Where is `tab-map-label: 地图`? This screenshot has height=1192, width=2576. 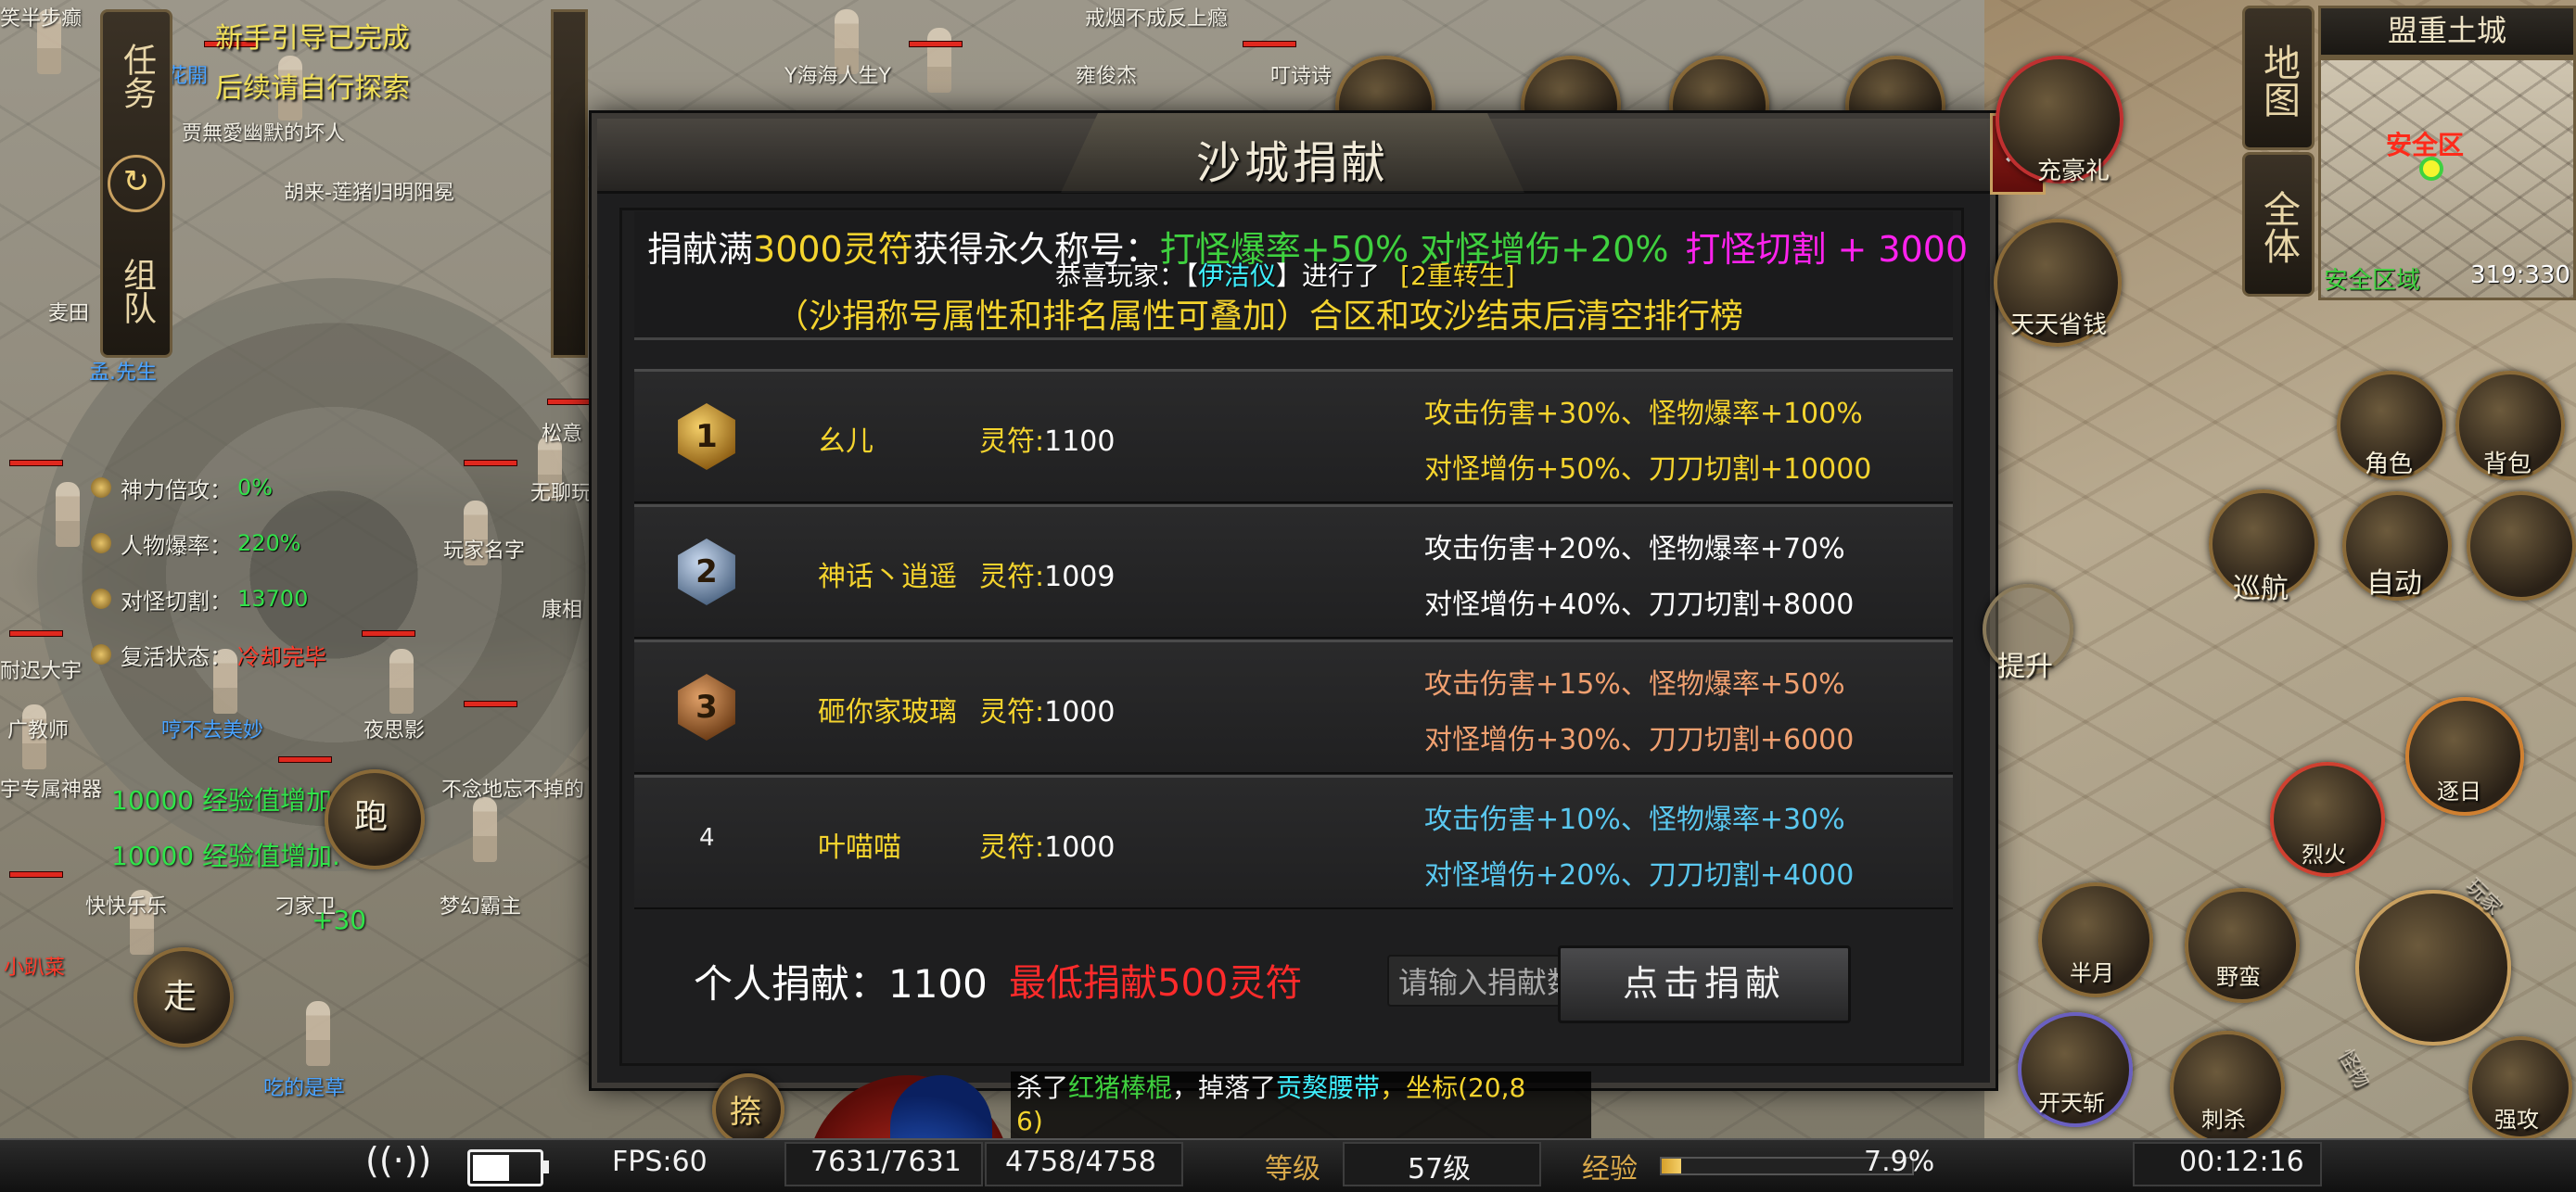
tab-map-label: 地图 is located at coordinates (2278, 81).